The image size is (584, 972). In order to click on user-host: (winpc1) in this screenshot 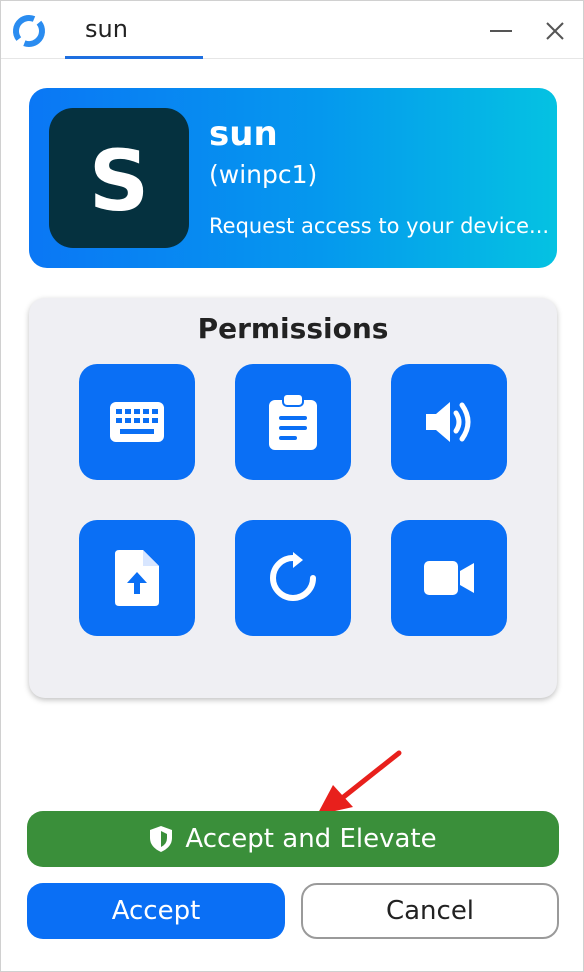, I will do `click(263, 174)`.